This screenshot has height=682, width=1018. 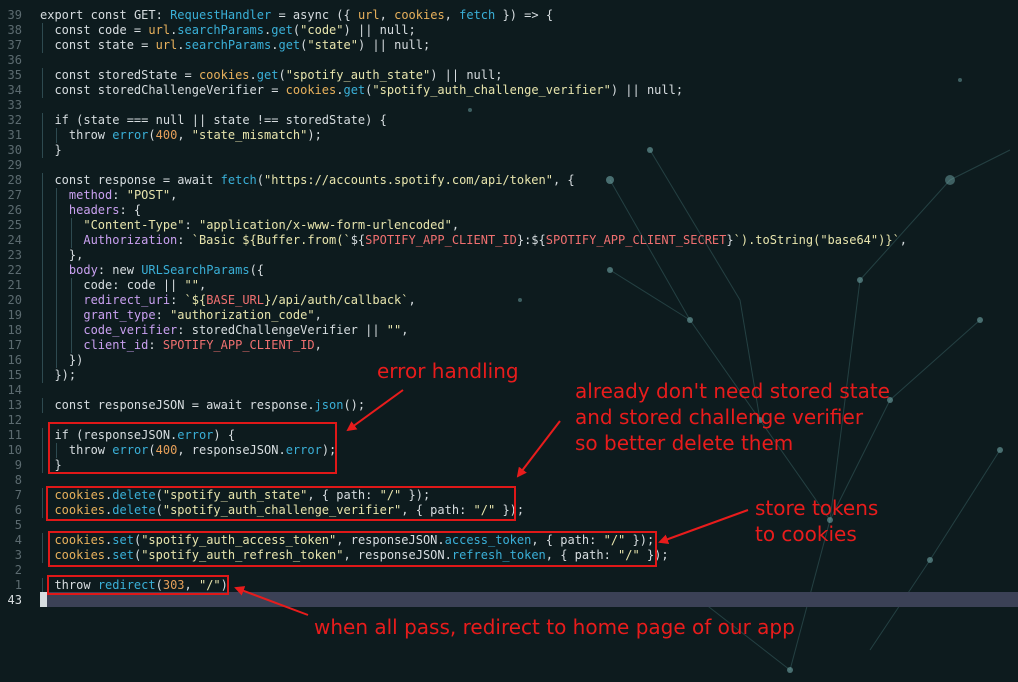 I want to click on line-number: 8, so click(x=18, y=480).